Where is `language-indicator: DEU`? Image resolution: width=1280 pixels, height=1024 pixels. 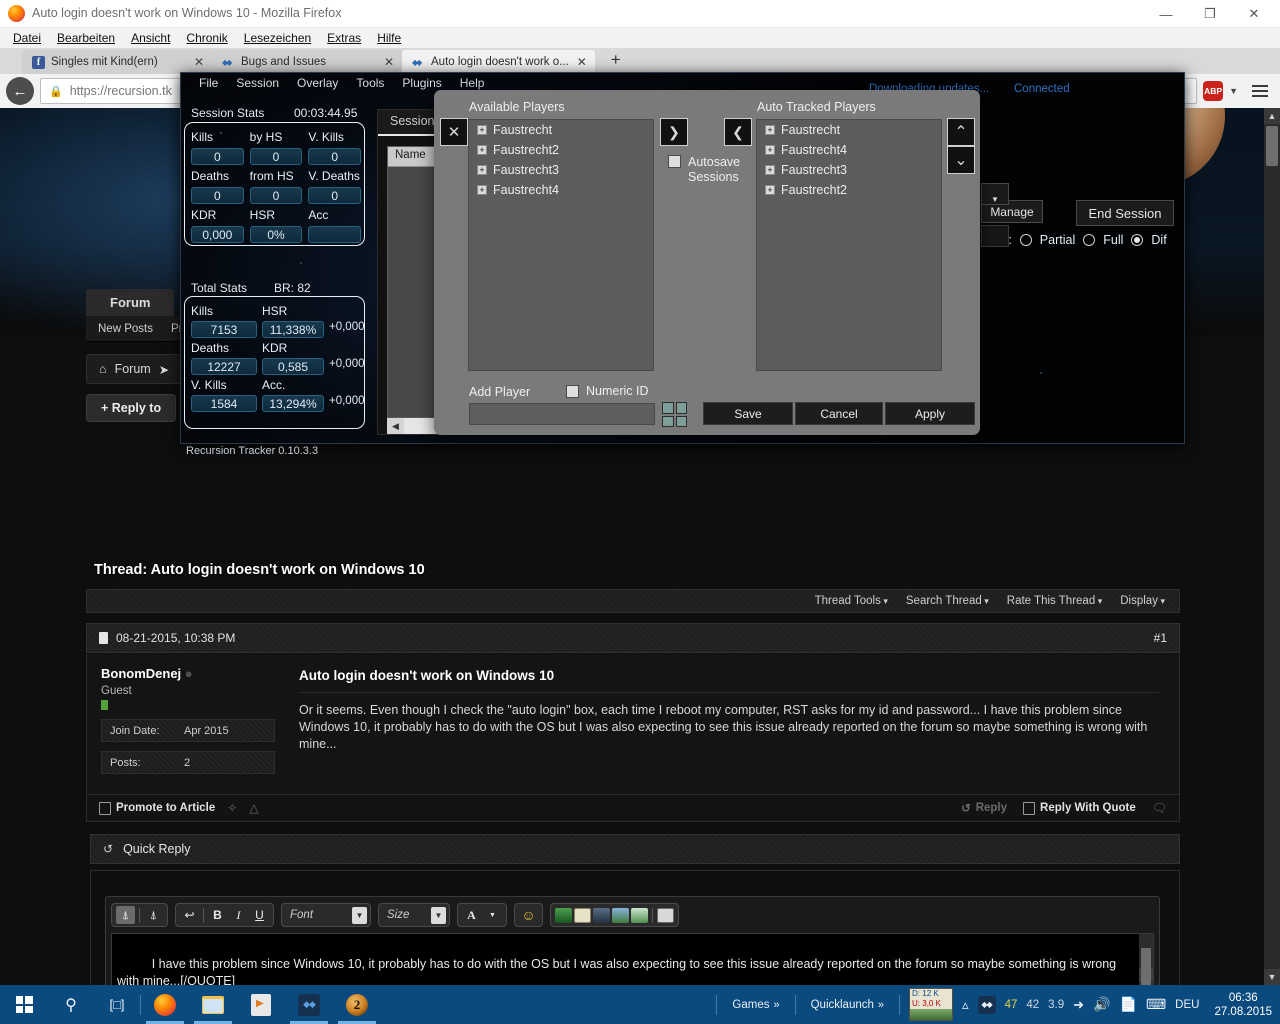 language-indicator: DEU is located at coordinates (1187, 1005).